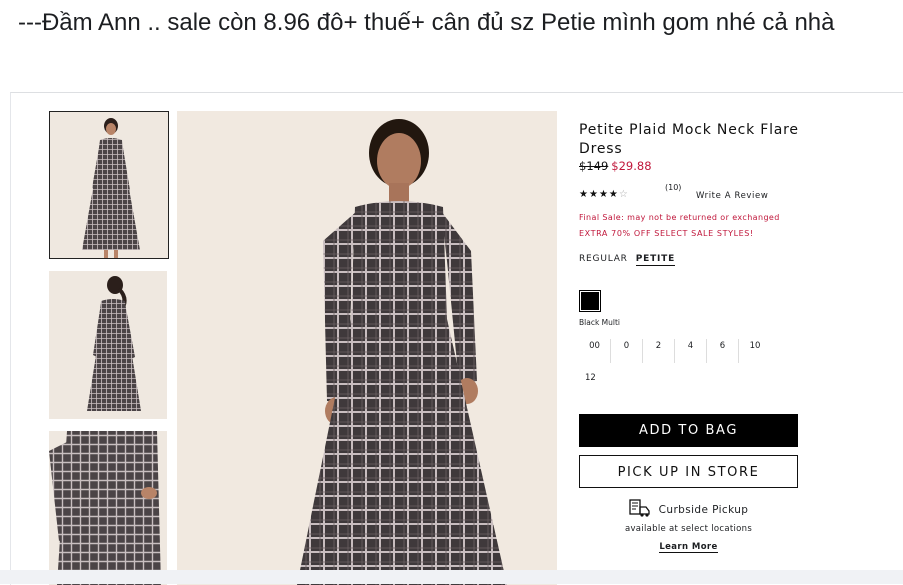  I want to click on size-type-petite: PETITE, so click(655, 260).